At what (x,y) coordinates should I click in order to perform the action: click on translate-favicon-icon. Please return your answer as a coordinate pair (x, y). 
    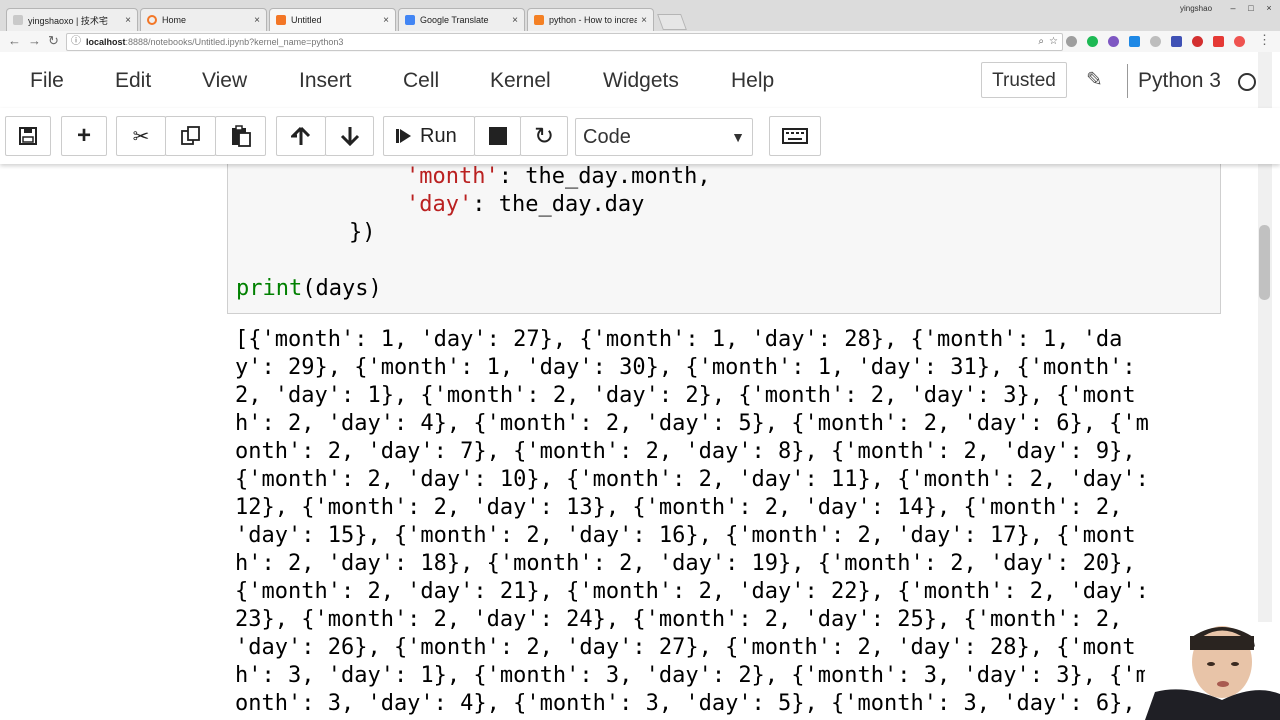
    Looking at the image, I should click on (410, 20).